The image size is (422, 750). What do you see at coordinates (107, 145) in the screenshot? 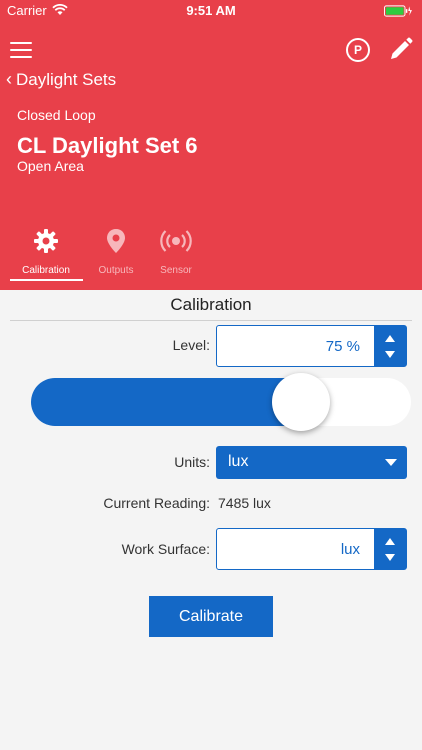
I see `page-title: CL Daylight Set 6` at bounding box center [107, 145].